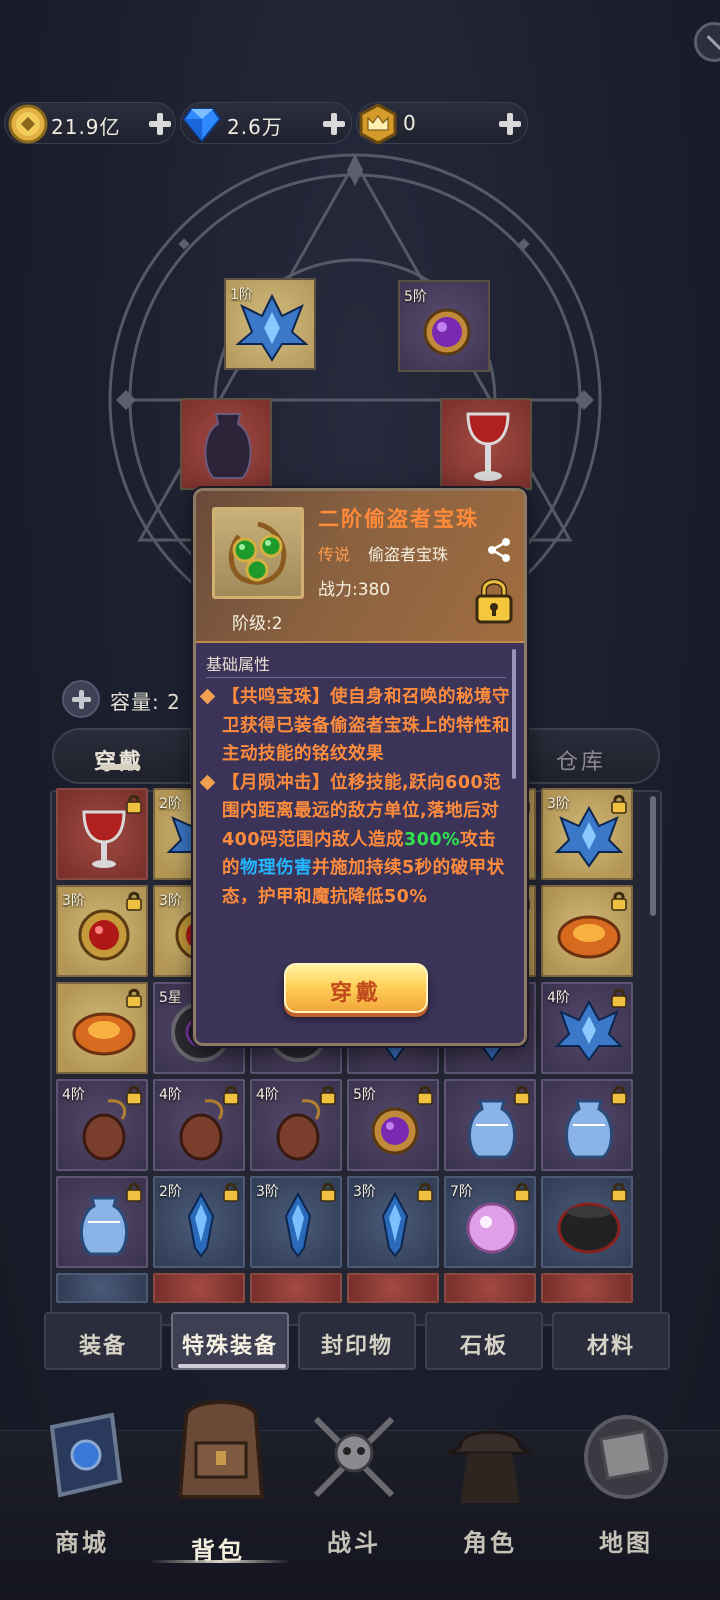 The image size is (720, 1600). What do you see at coordinates (432, 839) in the screenshot?
I see `skill-2-percent: 300%` at bounding box center [432, 839].